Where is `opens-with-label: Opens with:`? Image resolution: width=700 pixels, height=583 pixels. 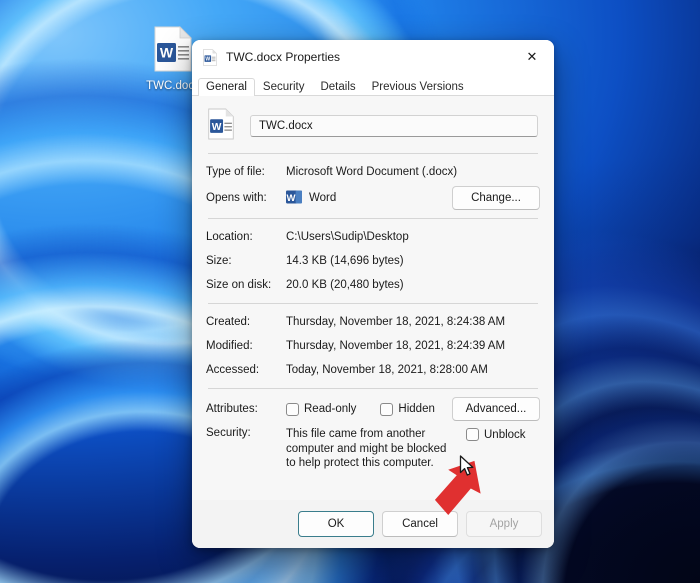 opens-with-label: Opens with: is located at coordinates (236, 198).